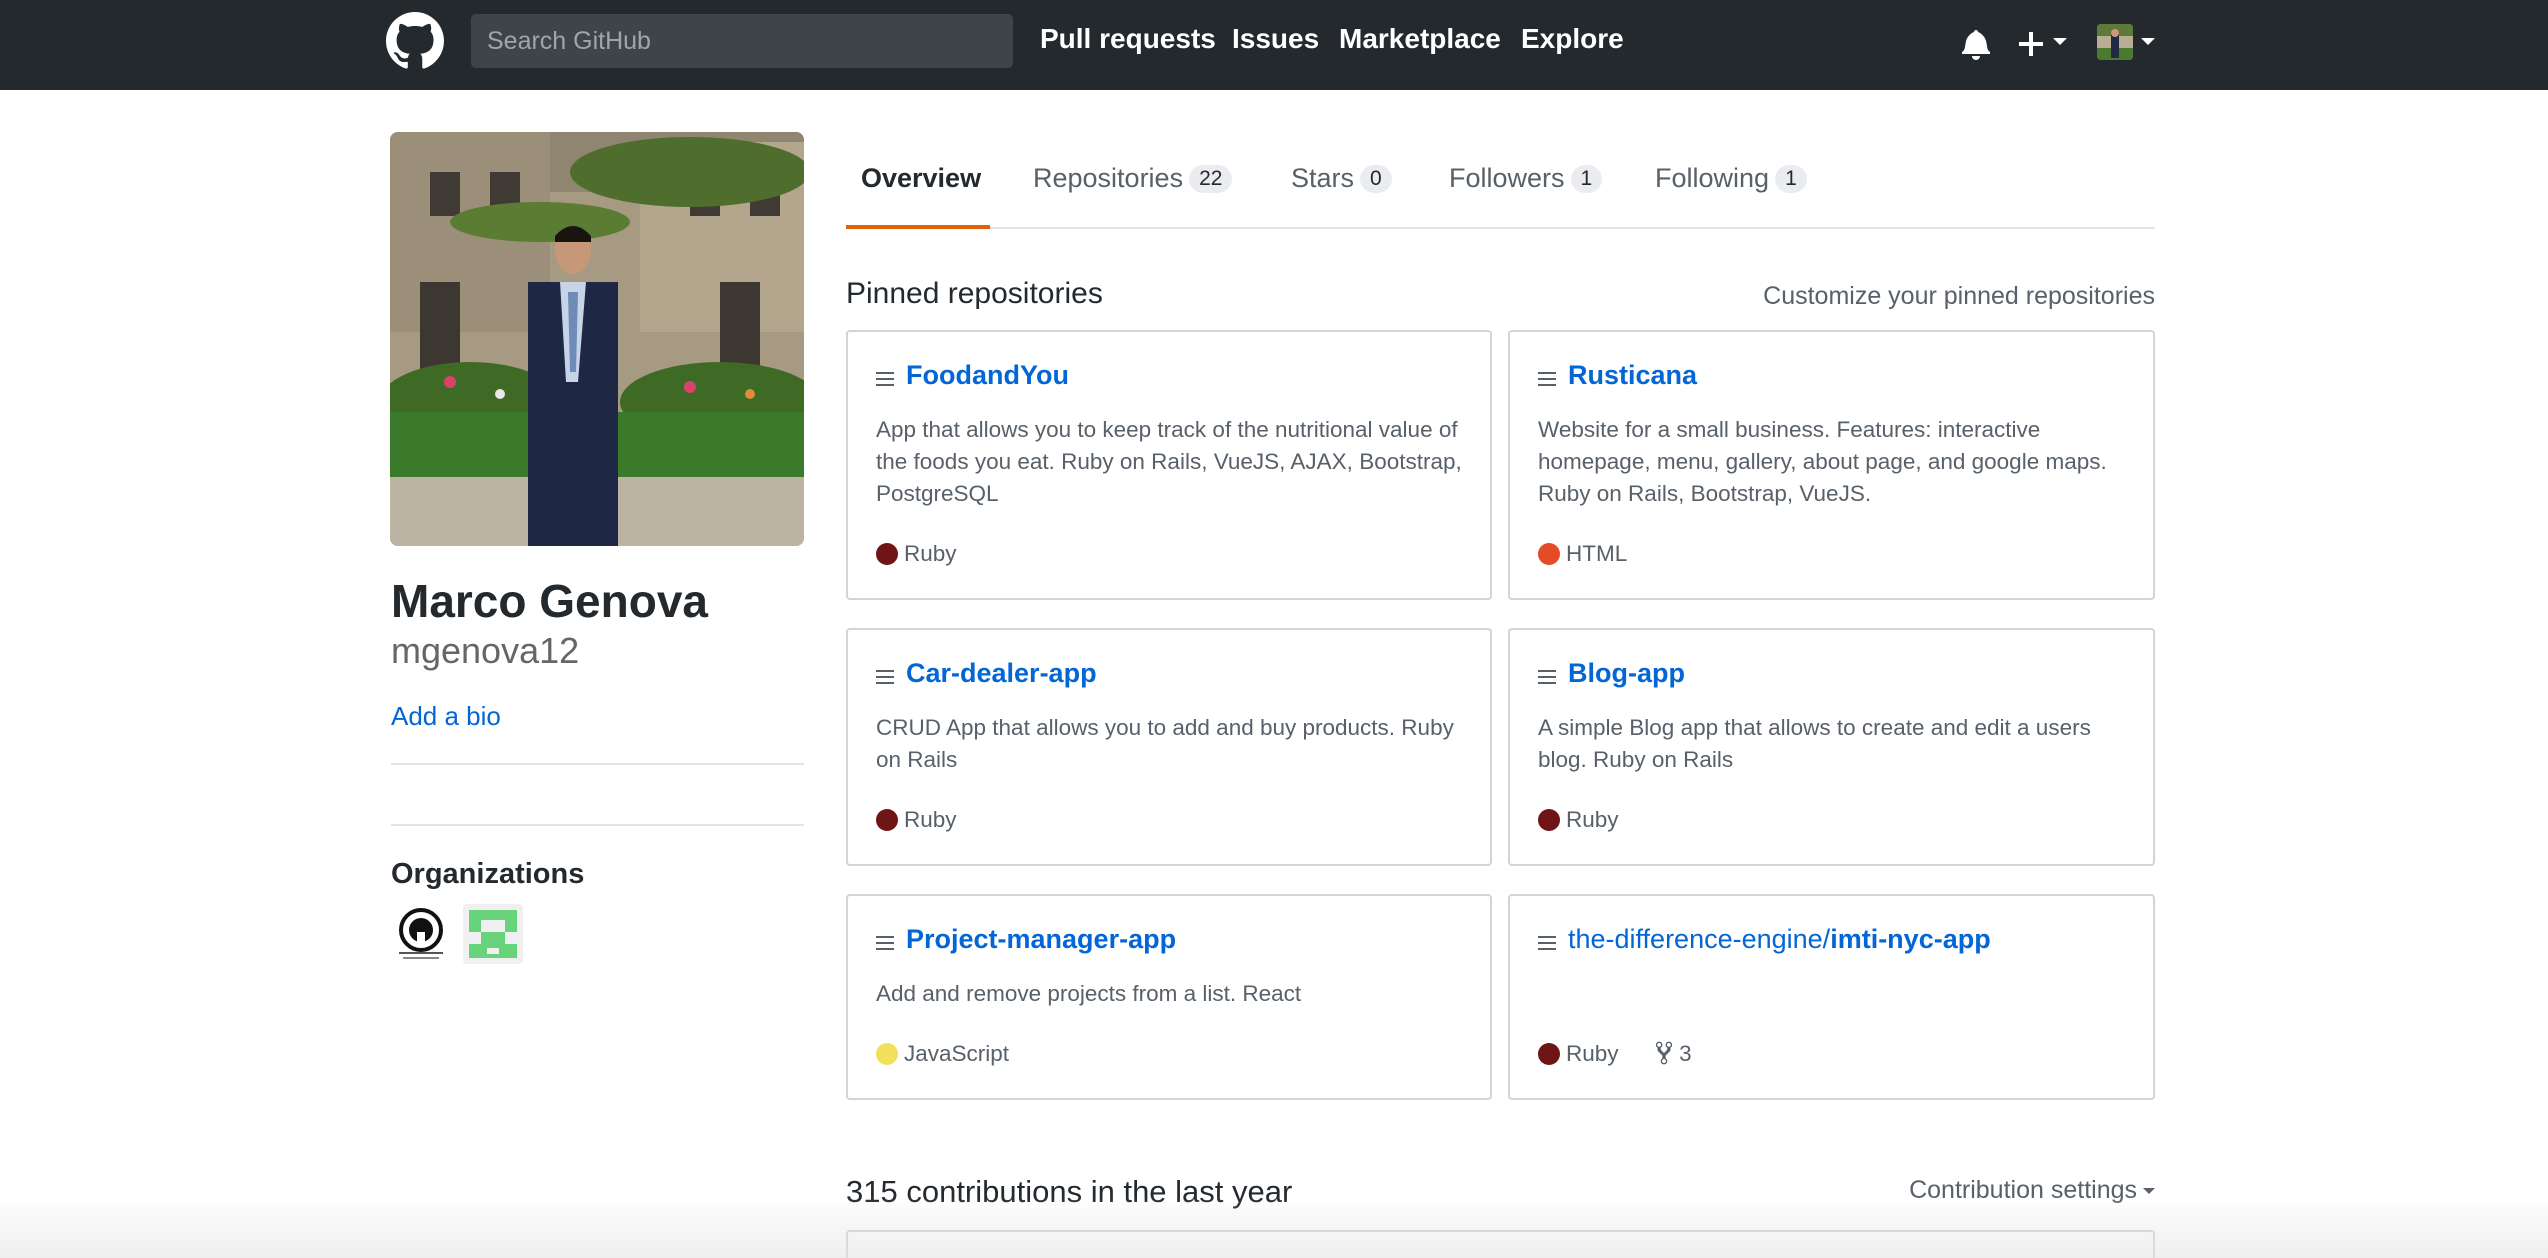  I want to click on nav-issues: Issues, so click(1275, 39).